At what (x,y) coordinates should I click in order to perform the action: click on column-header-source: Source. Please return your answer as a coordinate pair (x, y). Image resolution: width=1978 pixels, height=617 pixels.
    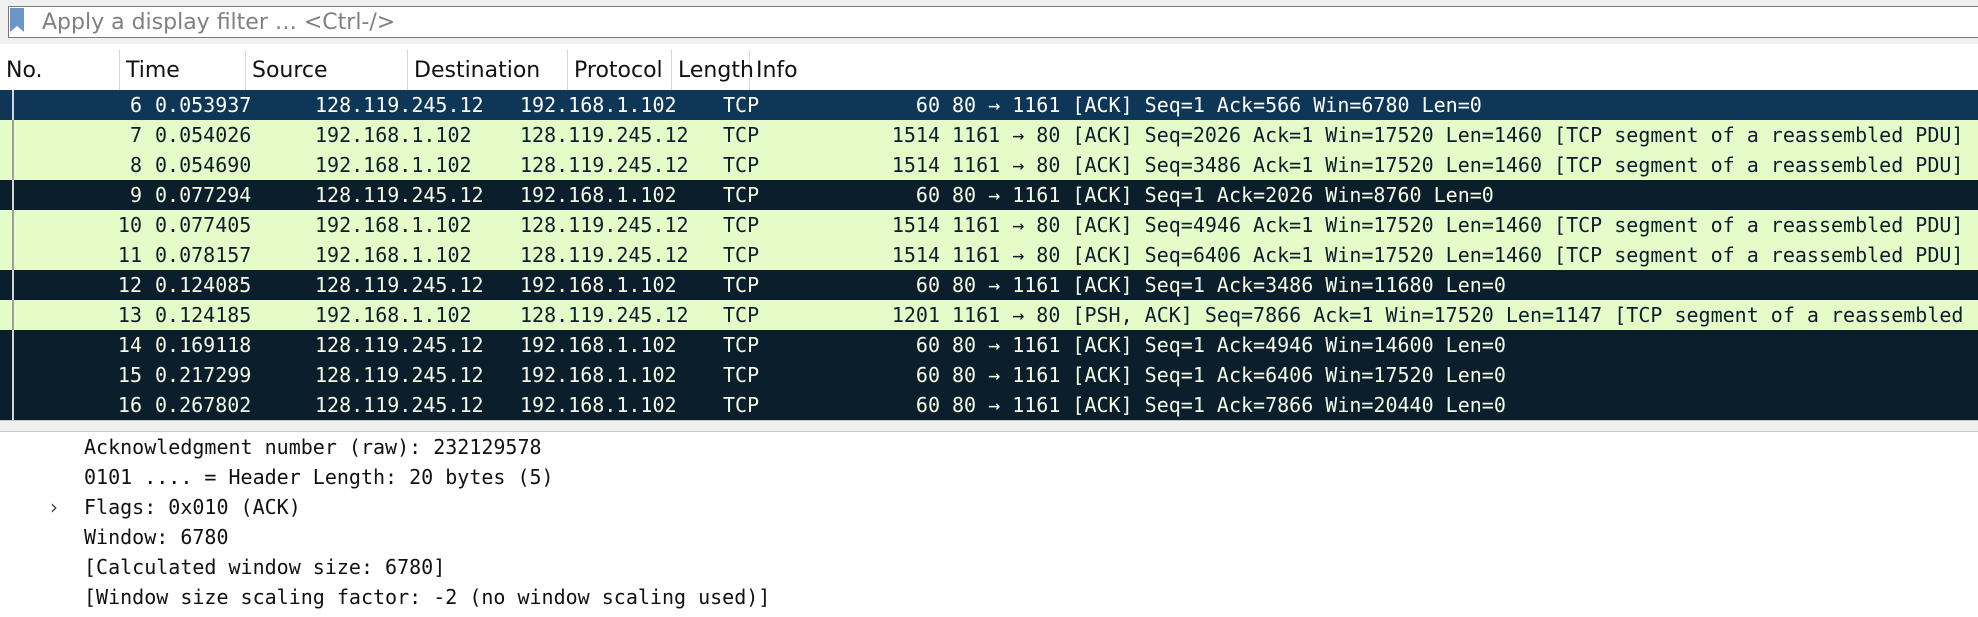
    Looking at the image, I should click on (327, 70).